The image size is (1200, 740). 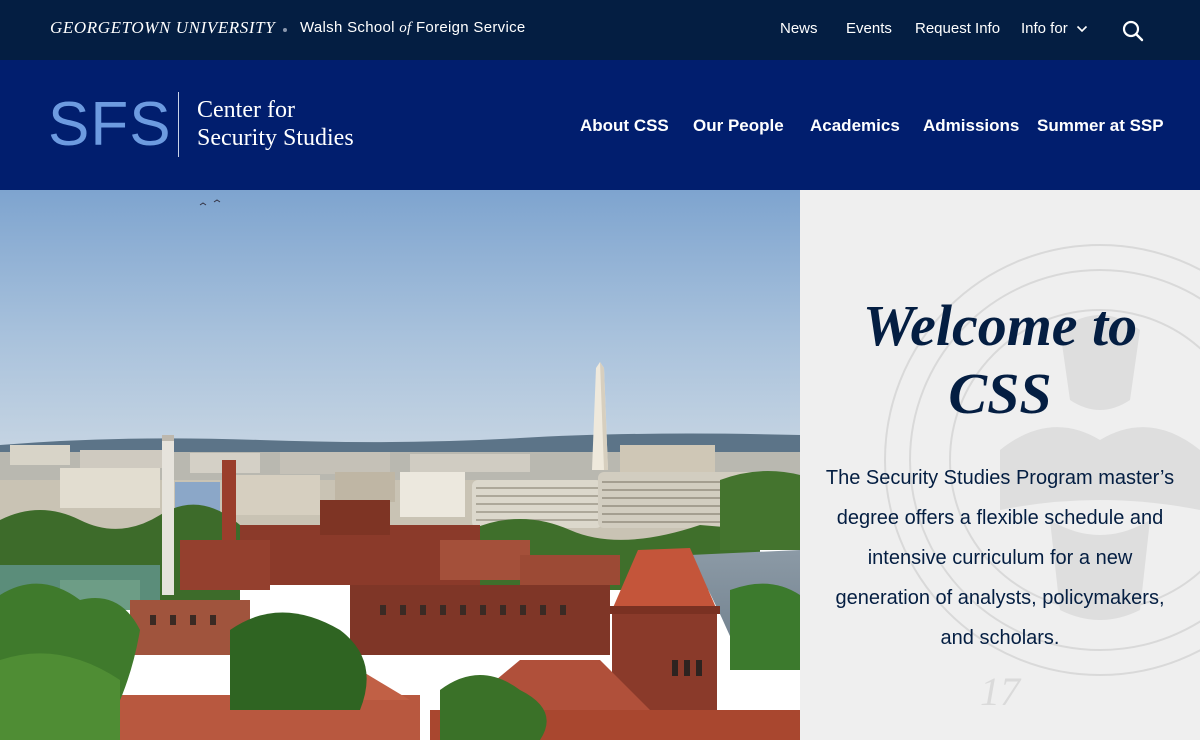 What do you see at coordinates (405, 28) in the screenshot?
I see `school-name-of: of` at bounding box center [405, 28].